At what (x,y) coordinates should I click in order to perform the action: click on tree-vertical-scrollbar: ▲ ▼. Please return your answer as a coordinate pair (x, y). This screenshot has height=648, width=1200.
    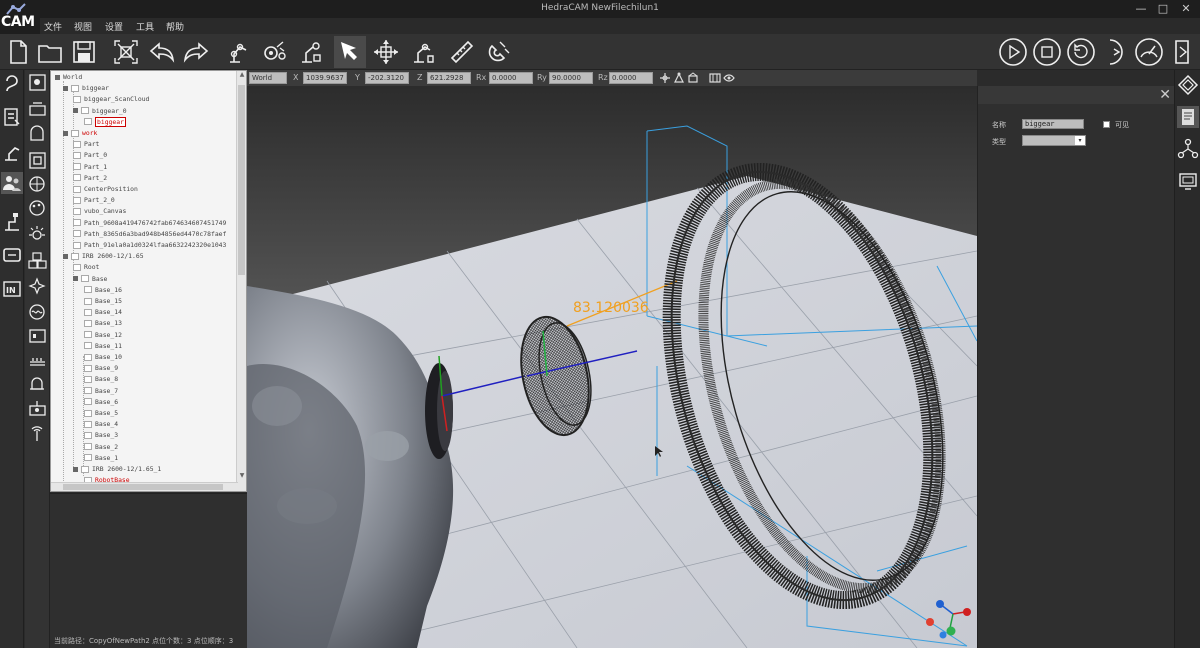
    Looking at the image, I should click on (241, 281).